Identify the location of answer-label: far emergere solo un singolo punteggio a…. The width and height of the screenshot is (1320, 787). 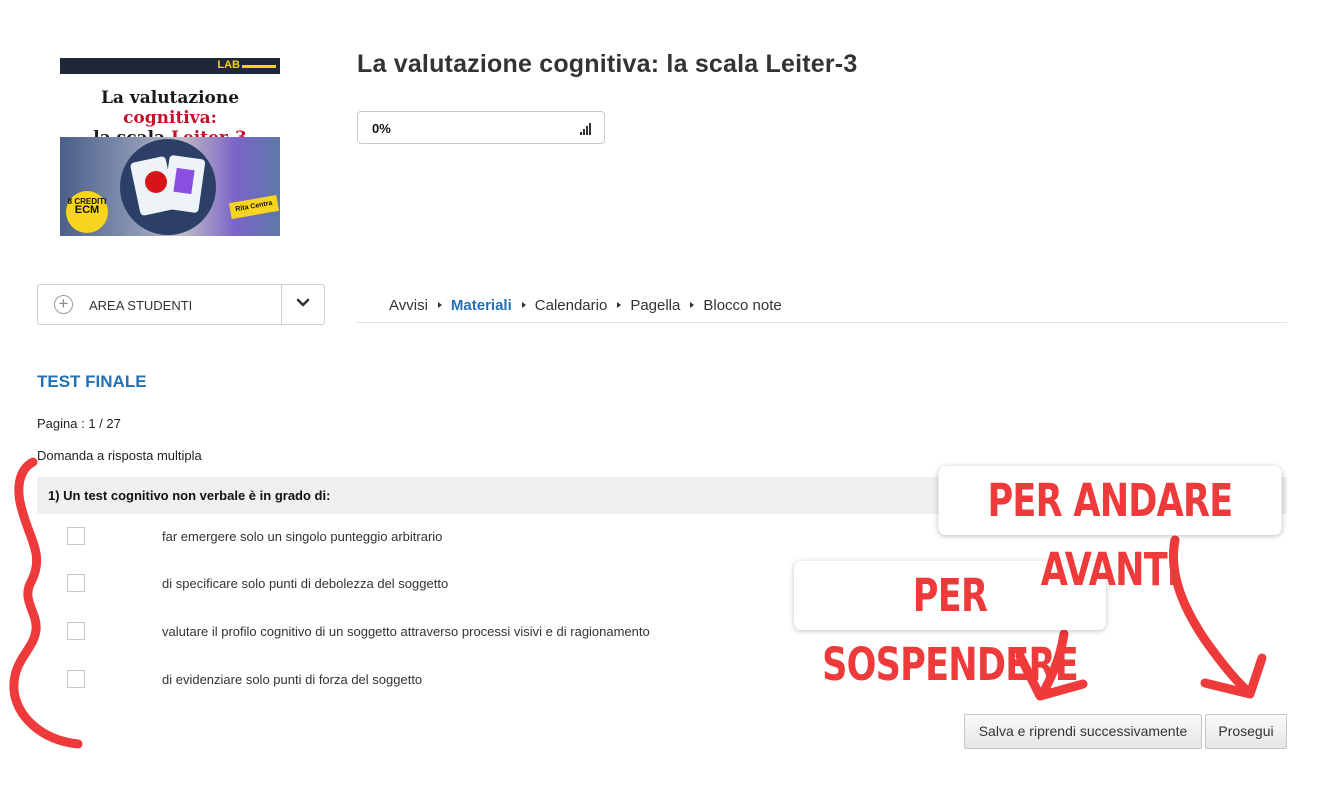
(302, 536).